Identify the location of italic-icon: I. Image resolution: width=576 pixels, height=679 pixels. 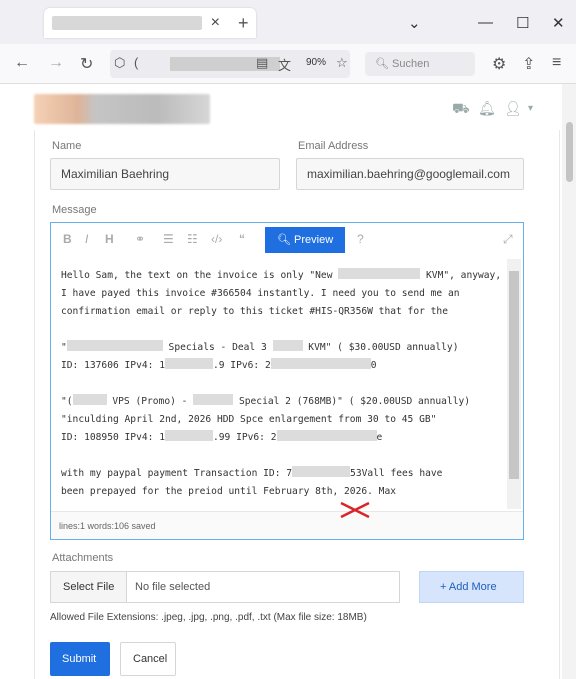
(86, 239).